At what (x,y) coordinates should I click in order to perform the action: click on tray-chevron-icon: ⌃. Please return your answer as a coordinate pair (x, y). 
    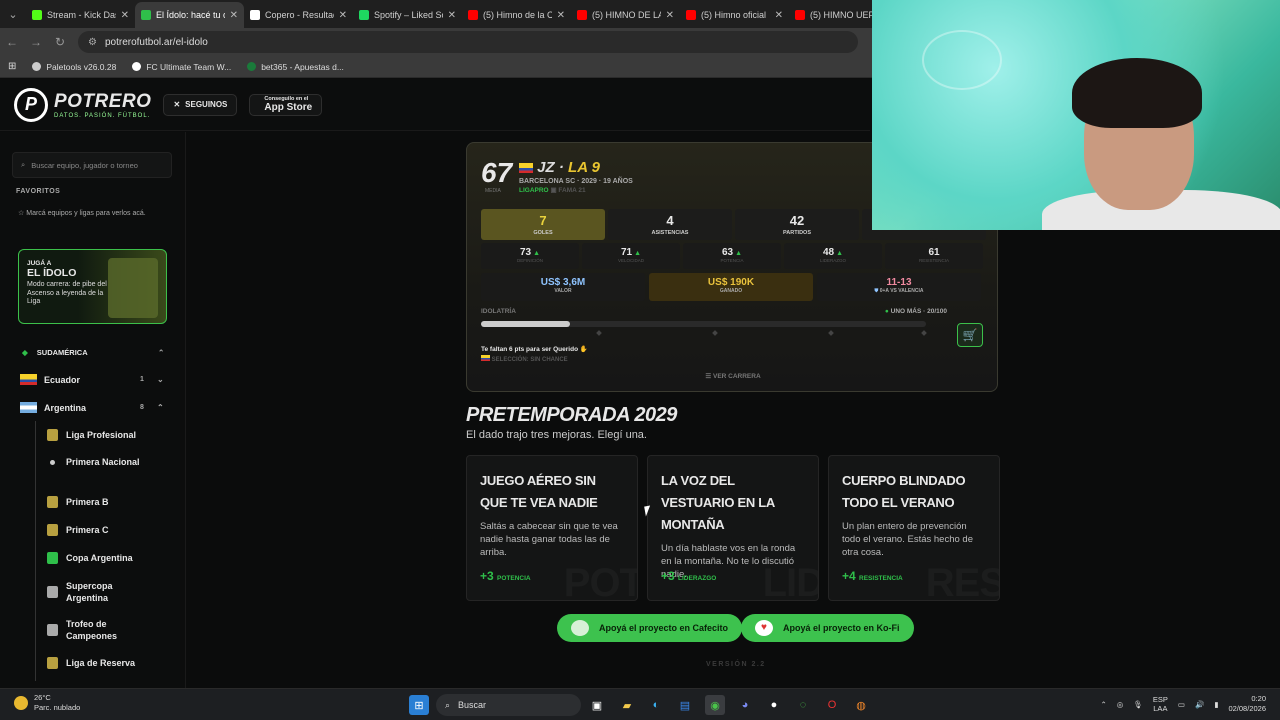
    Looking at the image, I should click on (1103, 704).